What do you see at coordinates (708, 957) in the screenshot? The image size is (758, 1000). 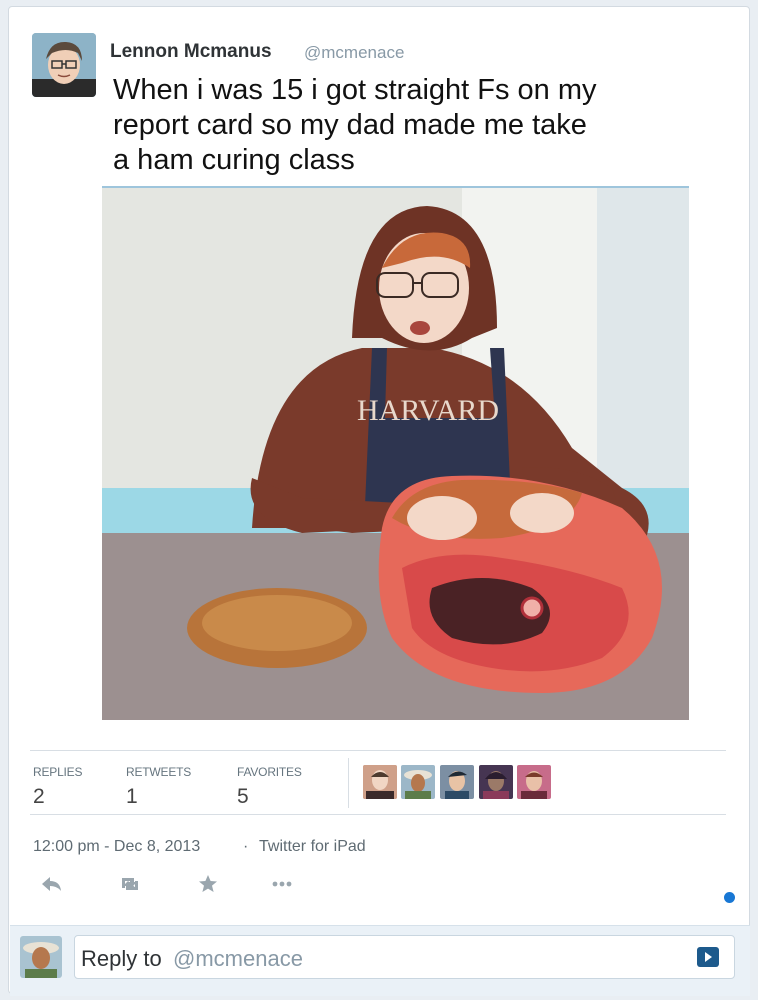 I see `send-icon` at bounding box center [708, 957].